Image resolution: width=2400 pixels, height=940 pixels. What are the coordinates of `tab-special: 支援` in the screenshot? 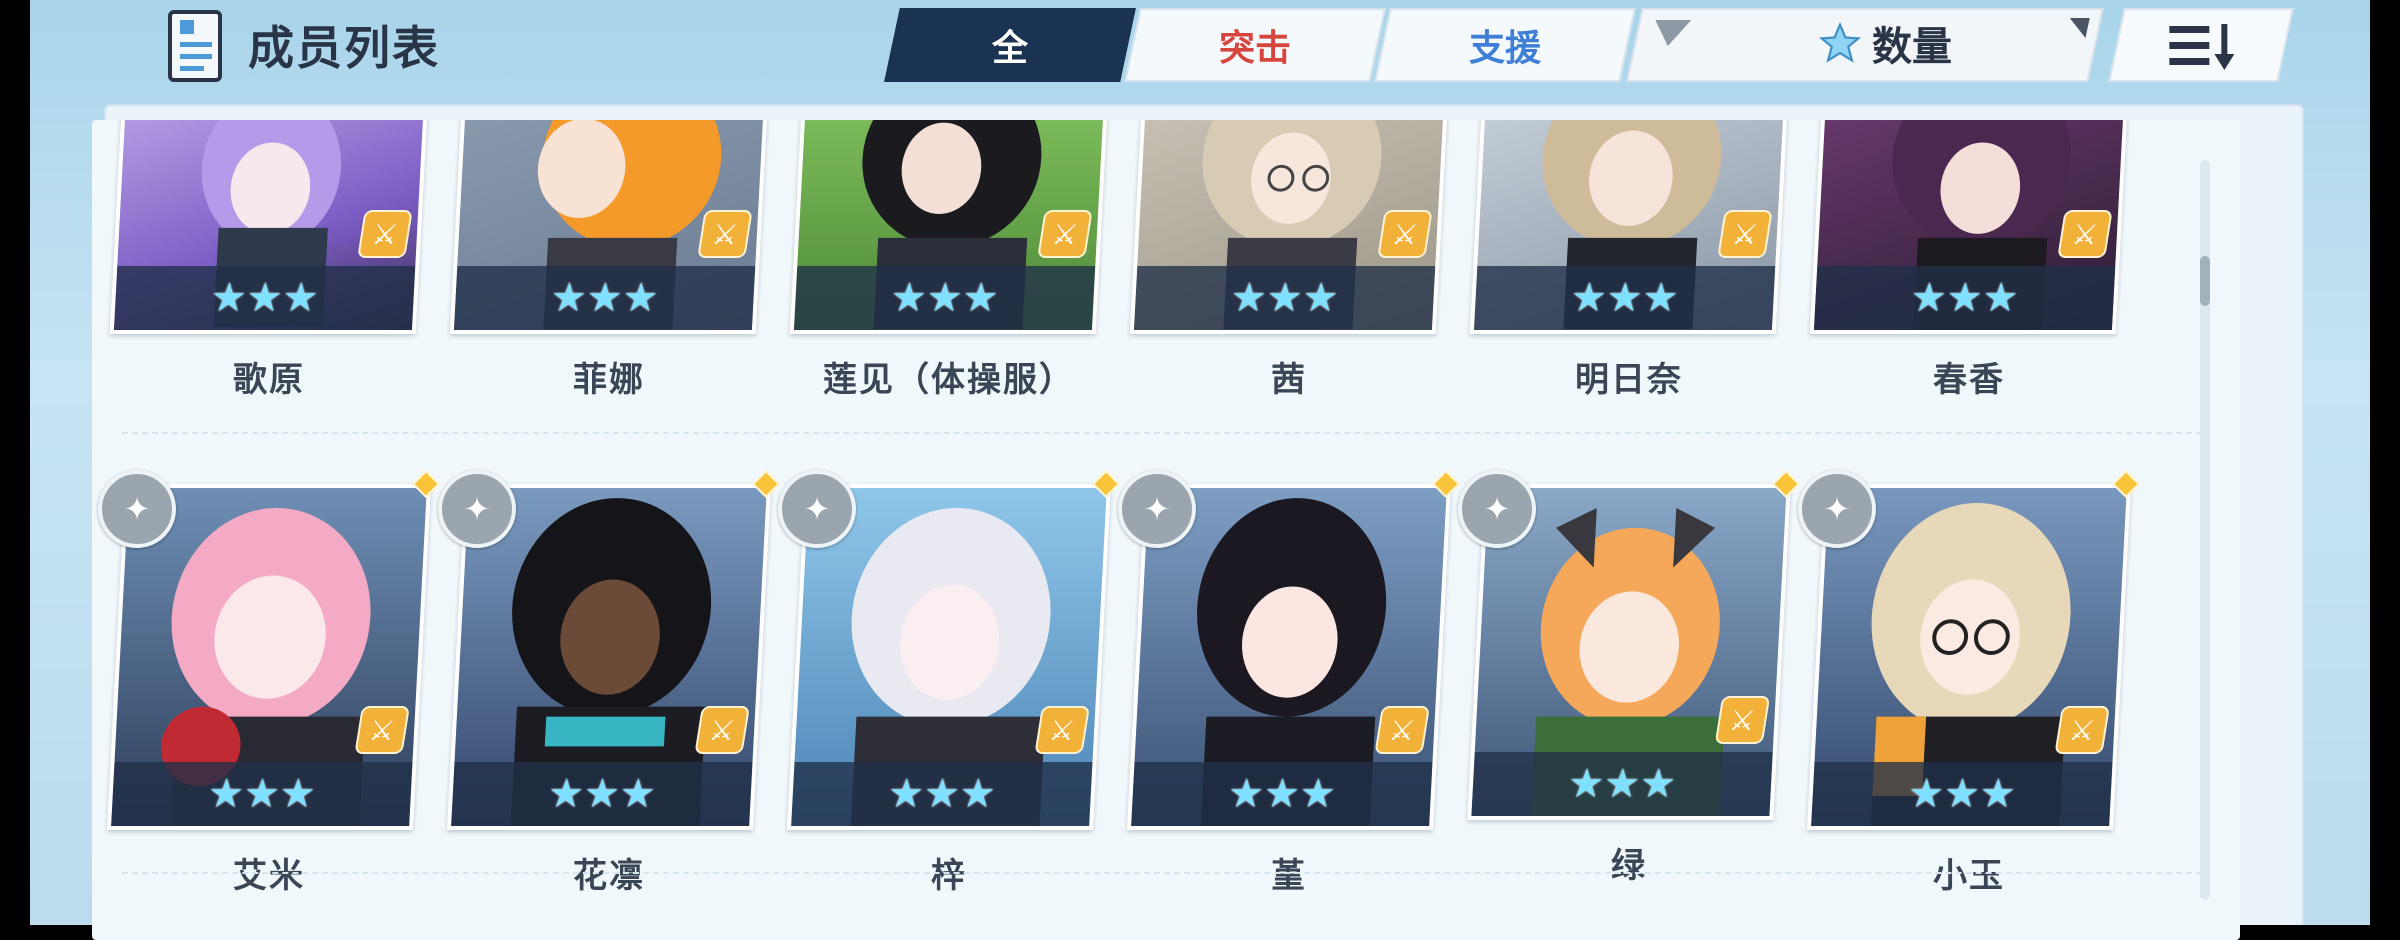 It's located at (1505, 45).